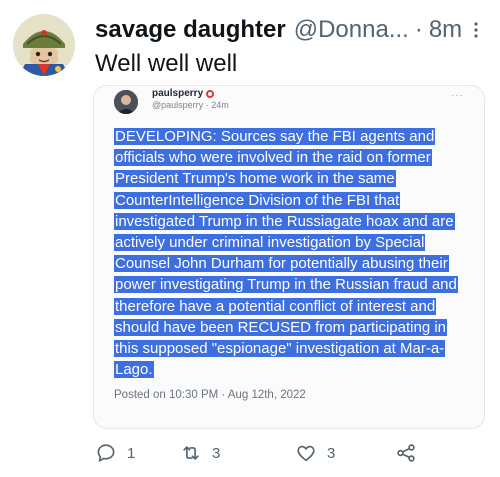 The height and width of the screenshot is (477, 500). Describe the element at coordinates (166, 63) in the screenshot. I see `tweet-text: Well well well` at that location.